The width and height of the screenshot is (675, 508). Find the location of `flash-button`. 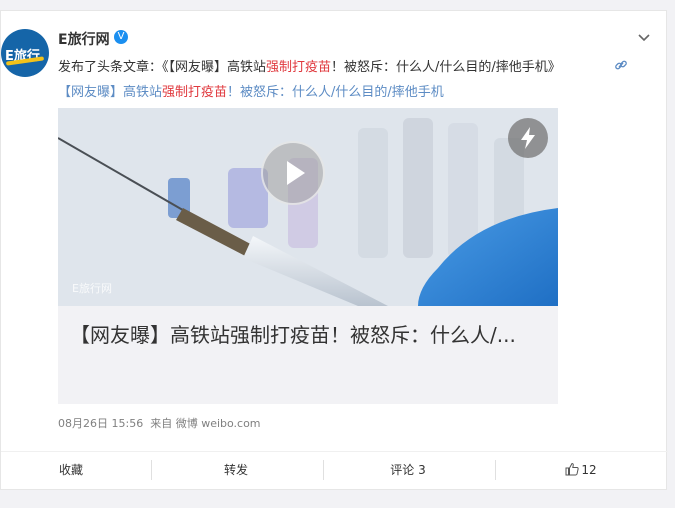

flash-button is located at coordinates (528, 138).